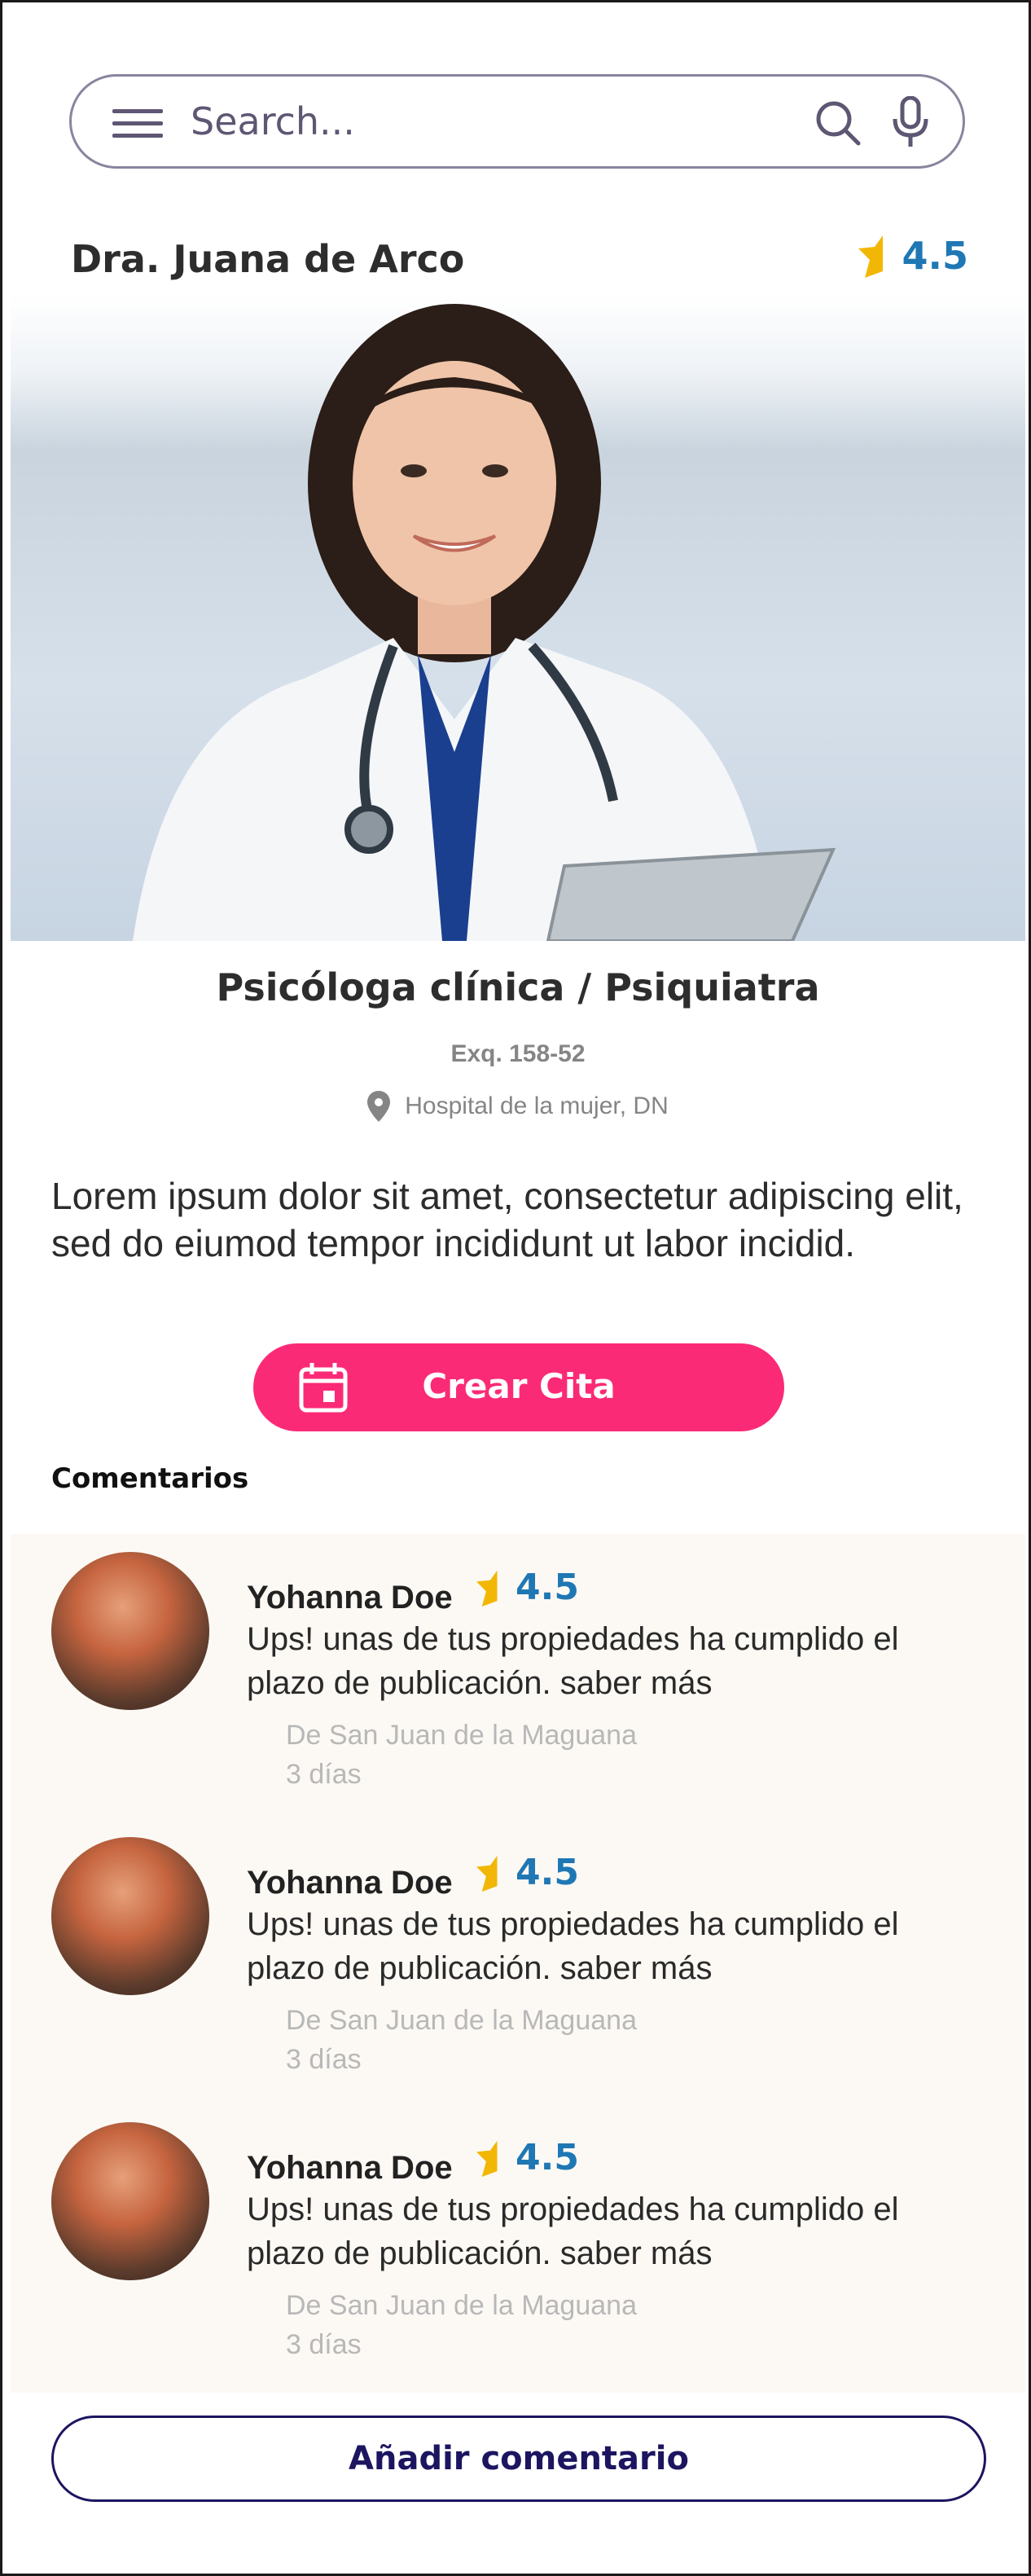 This screenshot has width=1031, height=2576. What do you see at coordinates (268, 259) in the screenshot?
I see `doctor-name: Dra. Juana de Arco` at bounding box center [268, 259].